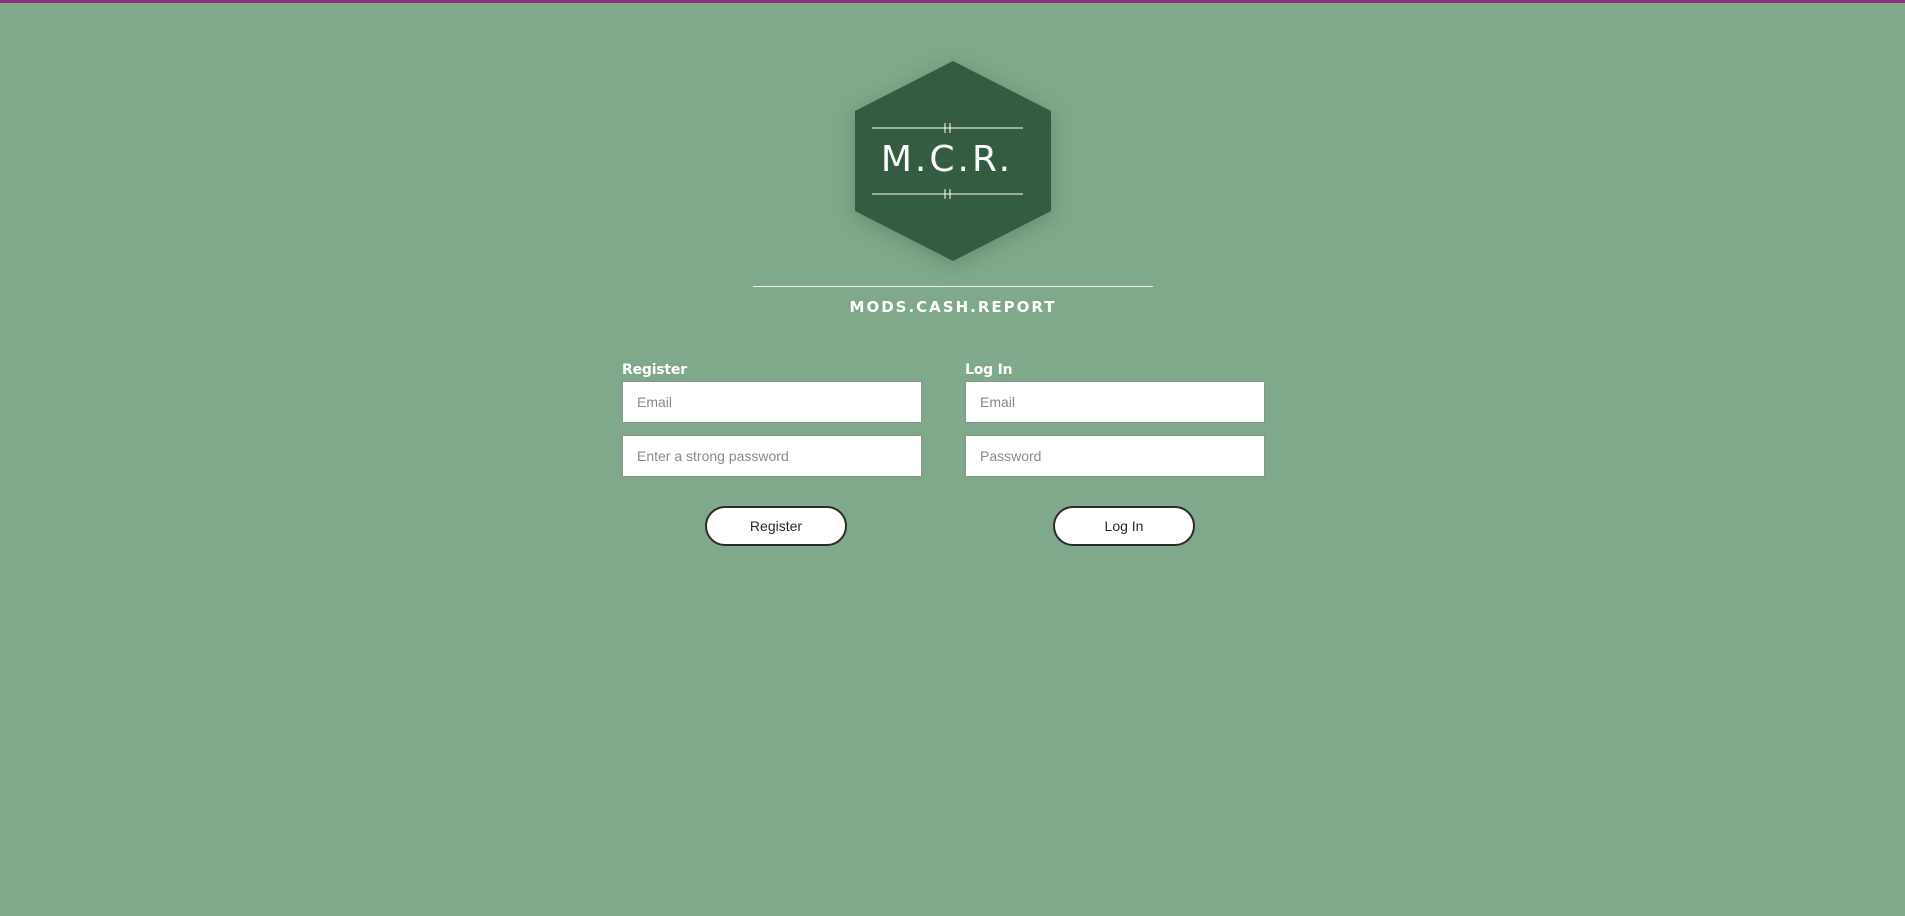 Image resolution: width=1905 pixels, height=916 pixels. What do you see at coordinates (1115, 456) in the screenshot?
I see `login-password-input` at bounding box center [1115, 456].